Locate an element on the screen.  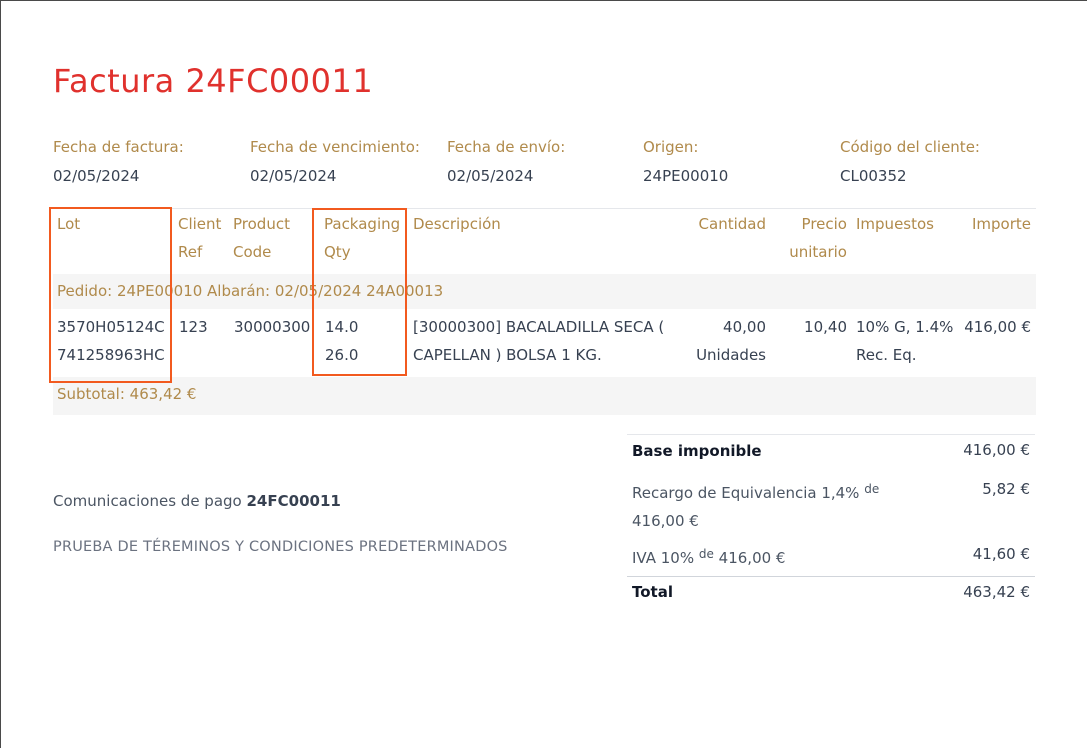
lot-value-2: 741258963HC is located at coordinates (111, 355).